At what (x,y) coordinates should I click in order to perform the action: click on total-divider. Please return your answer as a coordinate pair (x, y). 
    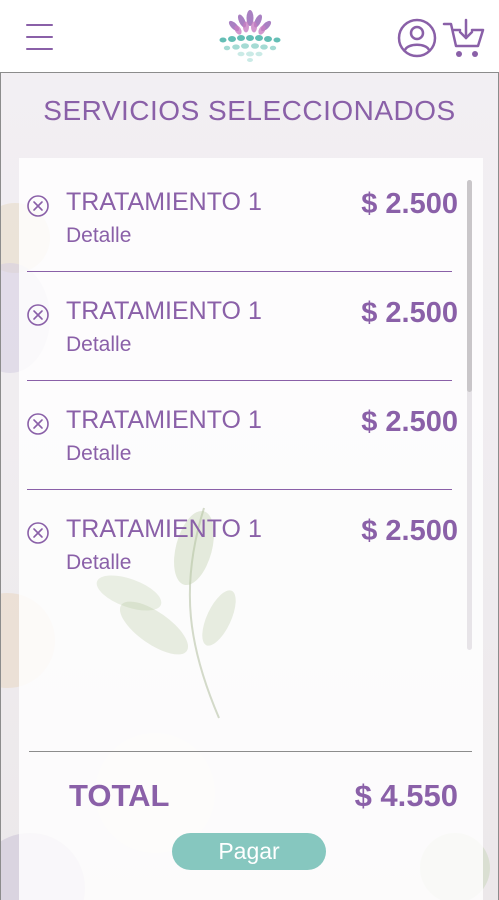
    Looking at the image, I should click on (250, 751).